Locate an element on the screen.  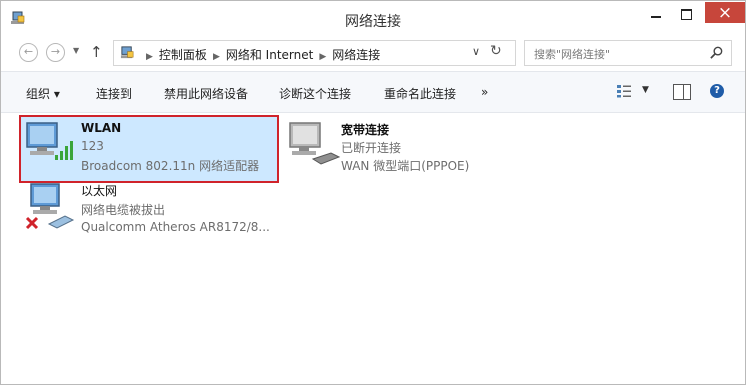
address-bar: ▶ 控制面板 ▶ 网络和 Internet ▶ 网络连接 ∨ ↻ is located at coordinates (314, 53).